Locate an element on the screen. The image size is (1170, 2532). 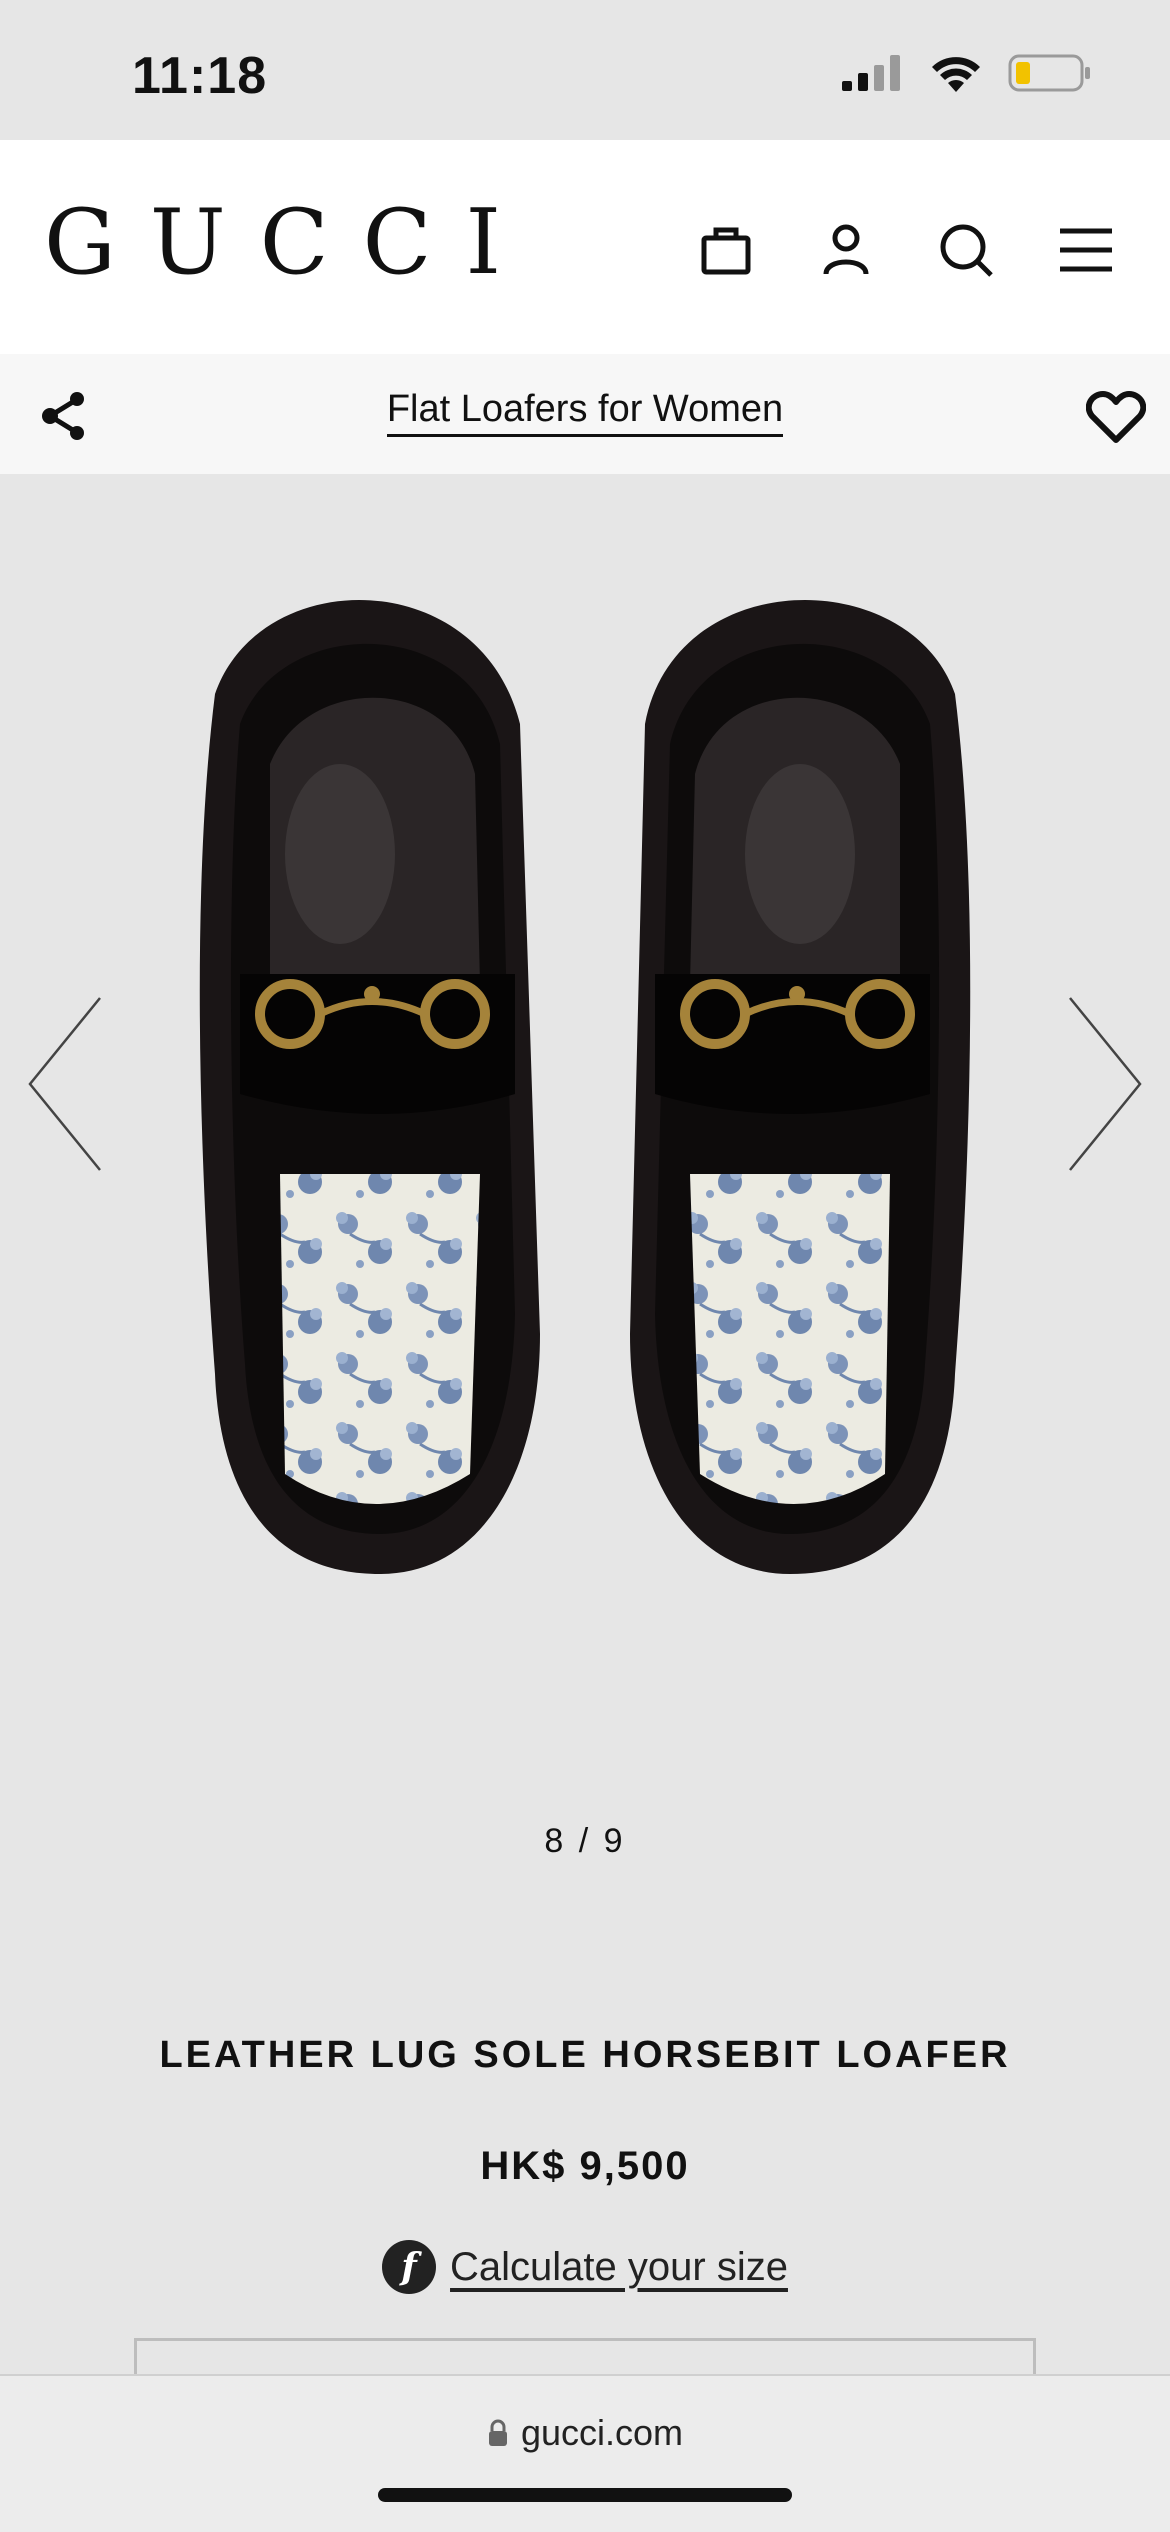
lock-icon is located at coordinates (497, 2432).